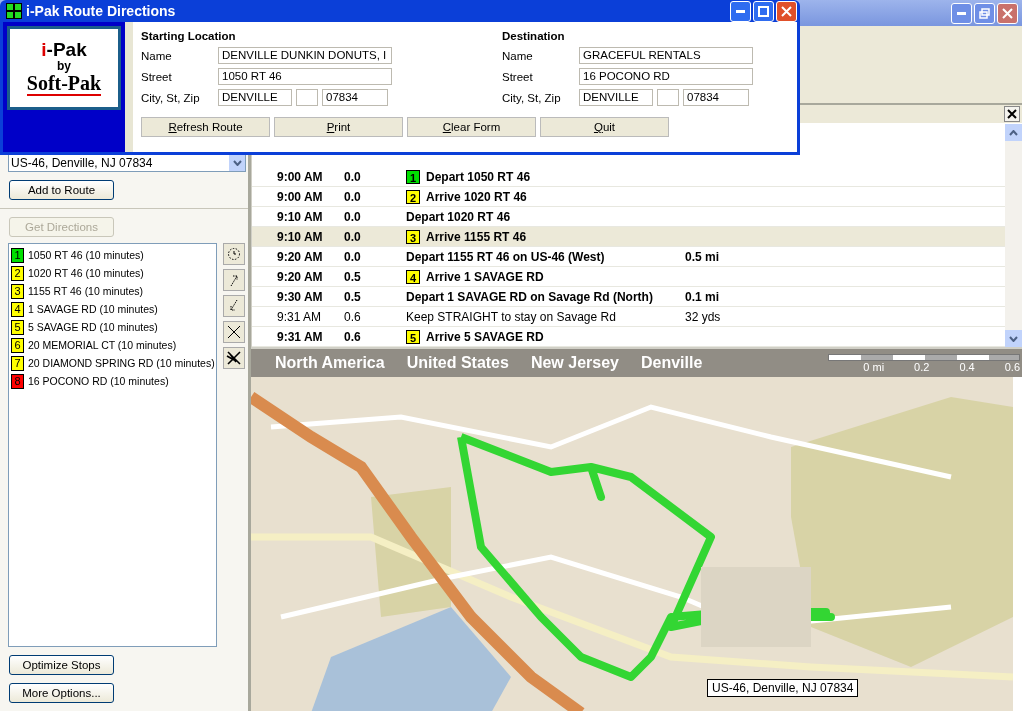 The width and height of the screenshot is (1022, 711). What do you see at coordinates (666, 76) in the screenshot?
I see `street-field: 16 POCONO RD` at bounding box center [666, 76].